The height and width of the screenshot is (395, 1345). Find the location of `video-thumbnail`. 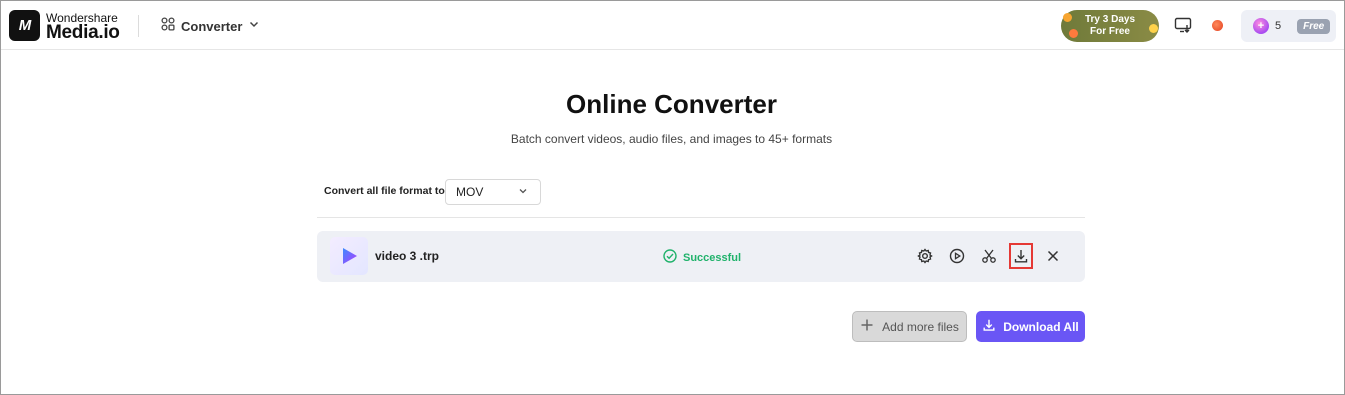

video-thumbnail is located at coordinates (349, 256).